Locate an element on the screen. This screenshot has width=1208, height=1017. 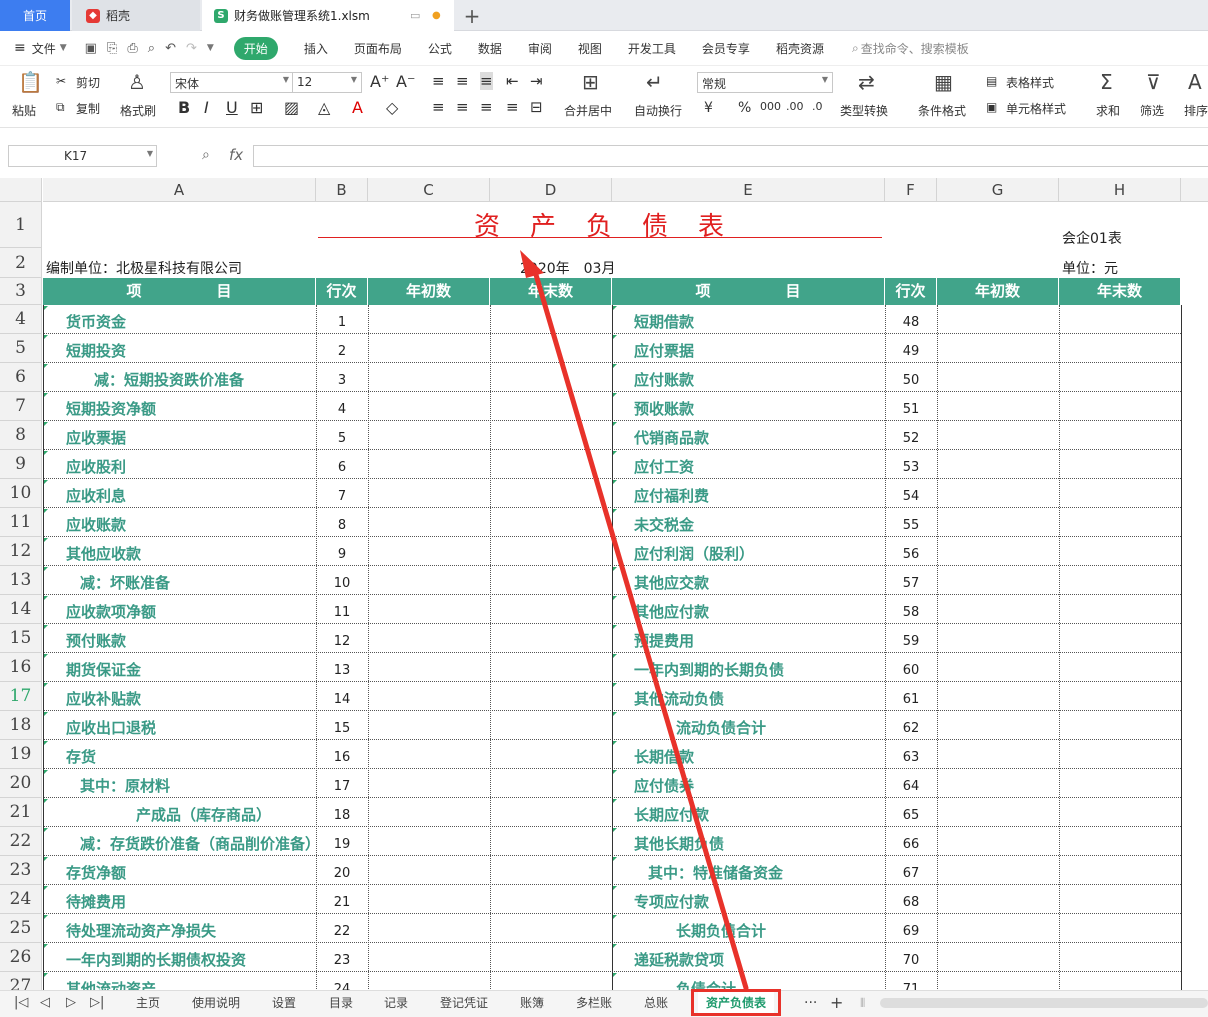
filter-icon: ⊽ is located at coordinates (1153, 82).